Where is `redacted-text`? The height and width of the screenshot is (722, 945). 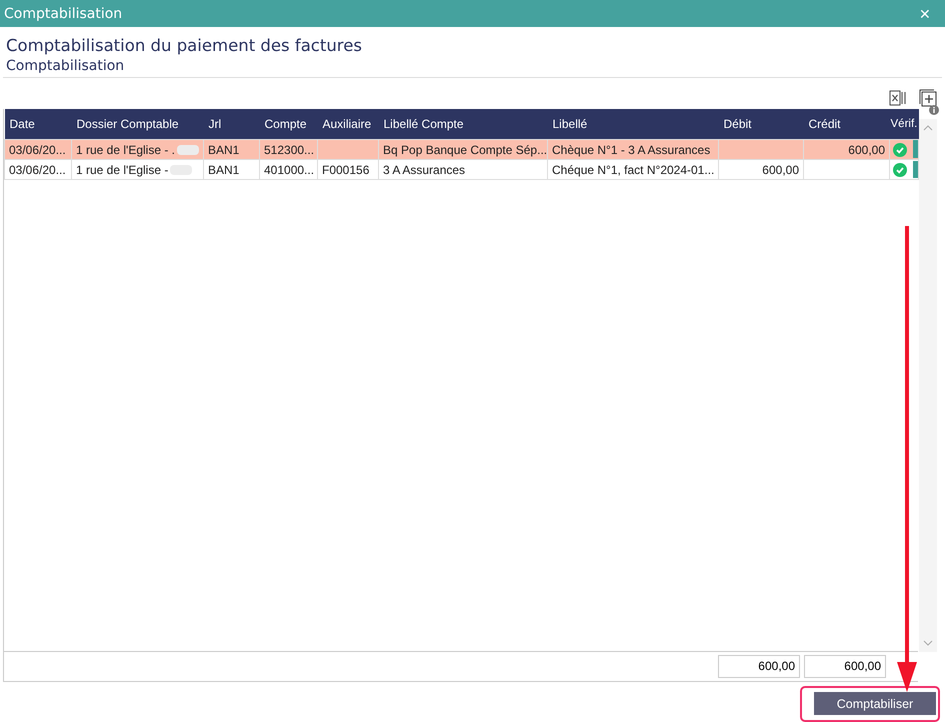 redacted-text is located at coordinates (188, 150).